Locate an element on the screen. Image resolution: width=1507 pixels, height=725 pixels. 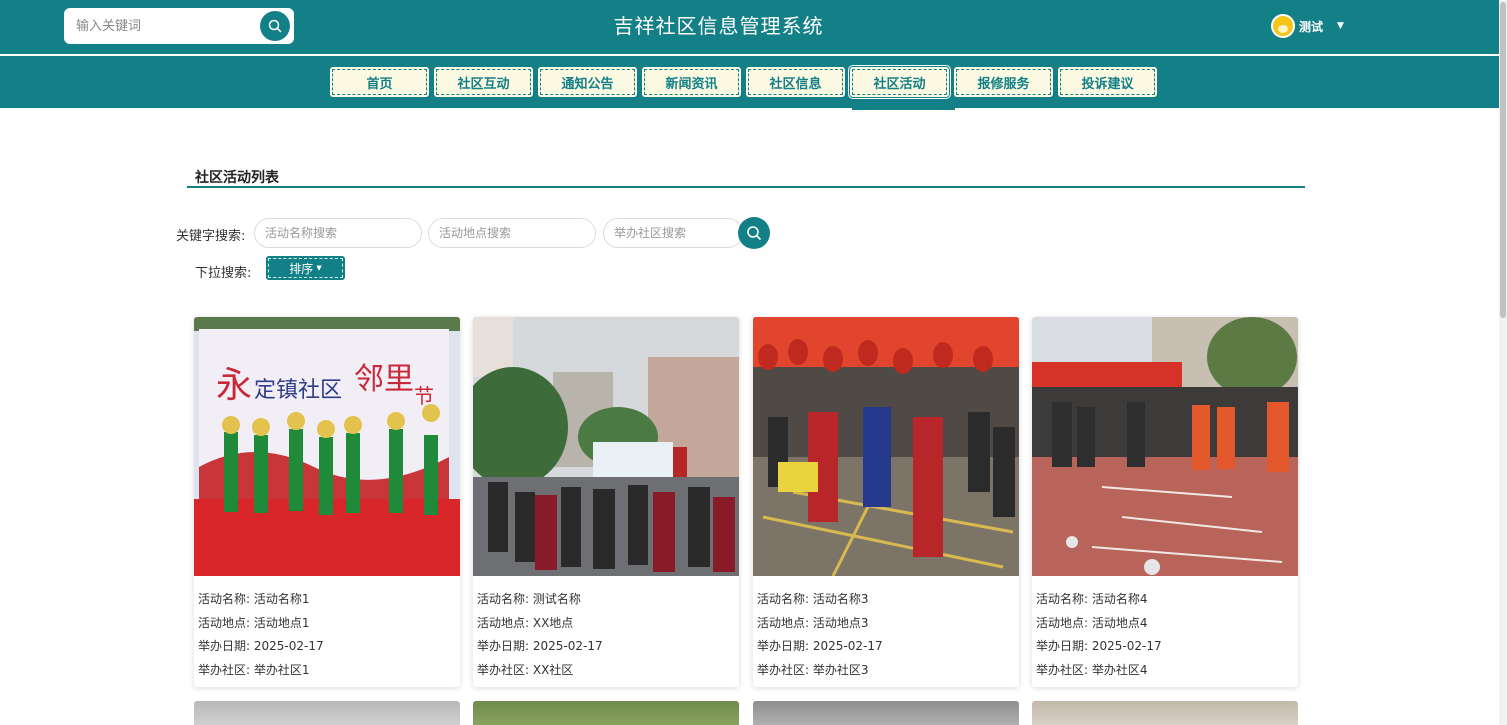
activity-location-input is located at coordinates (517, 233).